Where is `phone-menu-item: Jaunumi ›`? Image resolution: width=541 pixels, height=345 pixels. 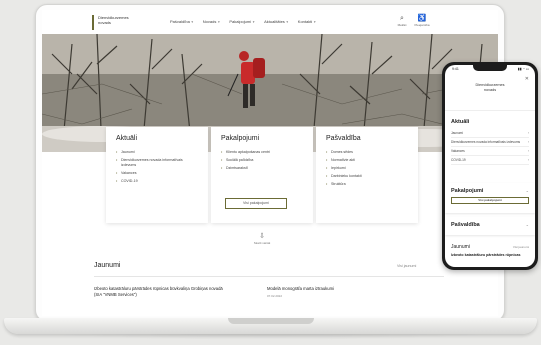 phone-menu-item: Jaunumi › is located at coordinates (490, 133).